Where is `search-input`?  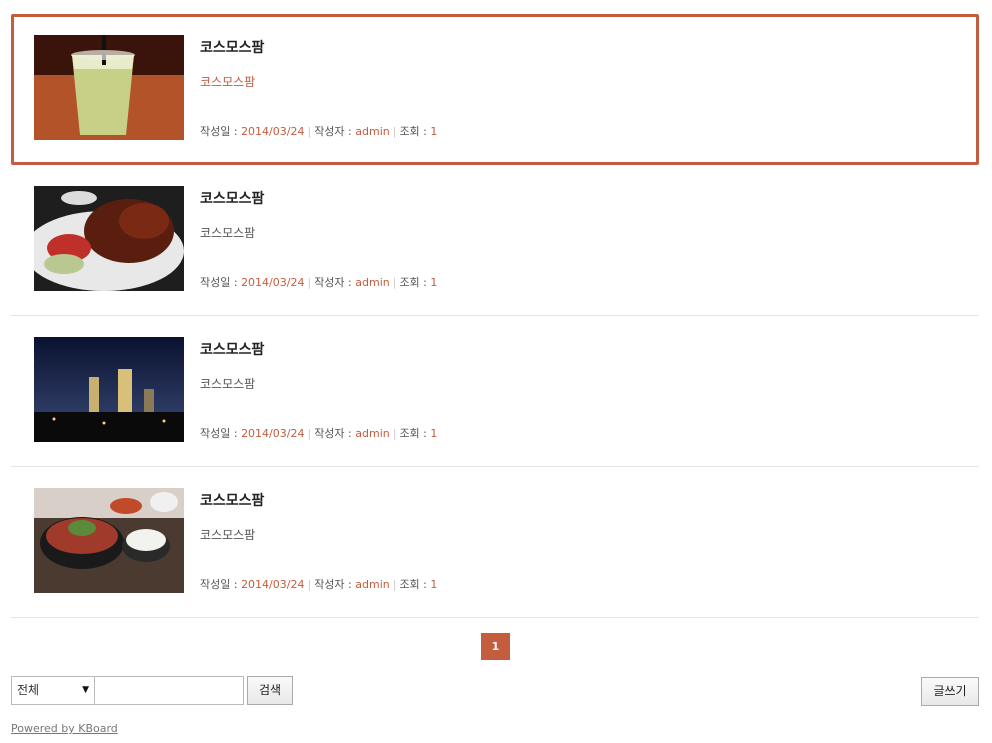 search-input is located at coordinates (169, 690).